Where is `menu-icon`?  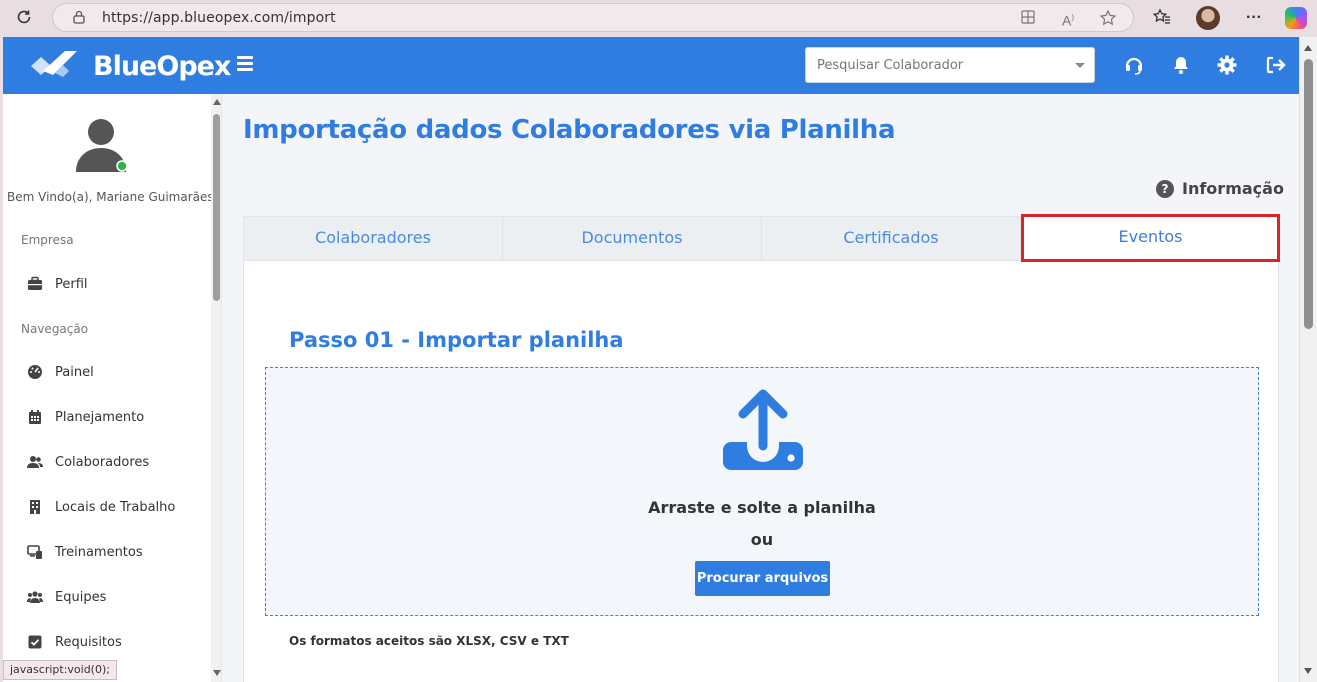
menu-icon is located at coordinates (245, 64).